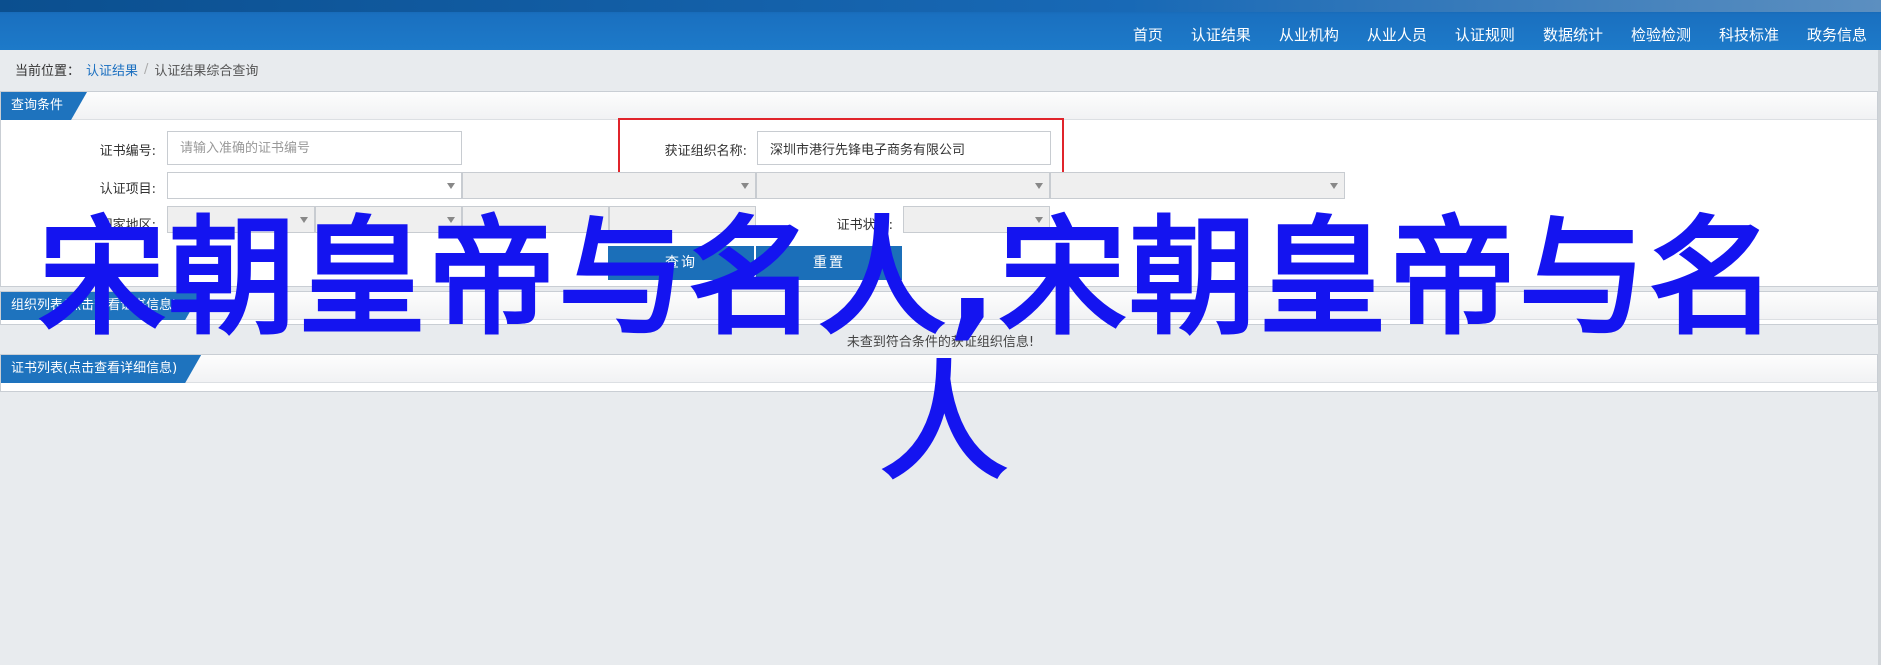 The height and width of the screenshot is (665, 1881). I want to click on query-panel-header: 查询条件, so click(939, 106).